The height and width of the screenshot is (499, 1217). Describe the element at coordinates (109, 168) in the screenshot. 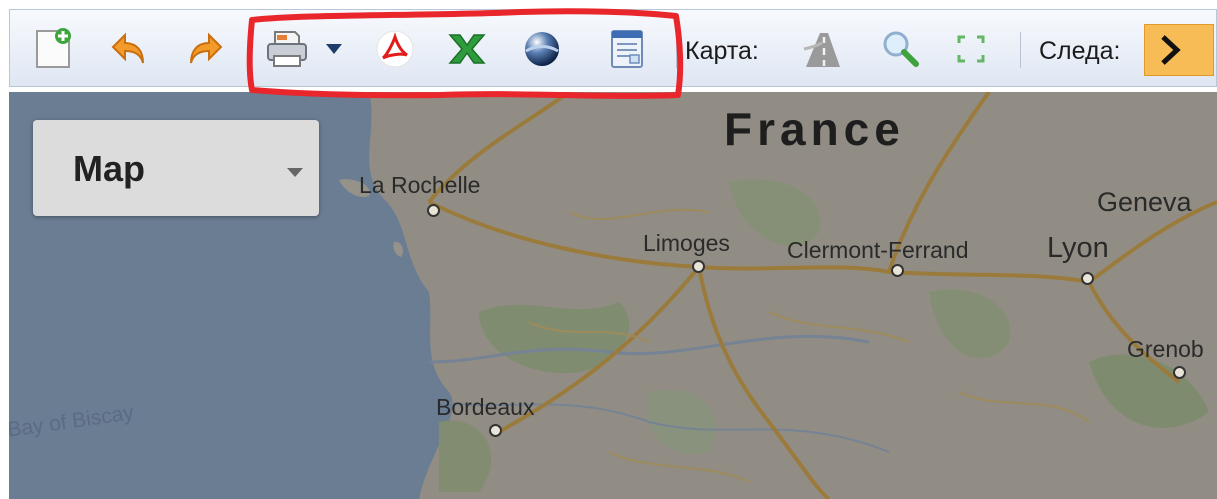

I see `map-type-label: Map` at that location.